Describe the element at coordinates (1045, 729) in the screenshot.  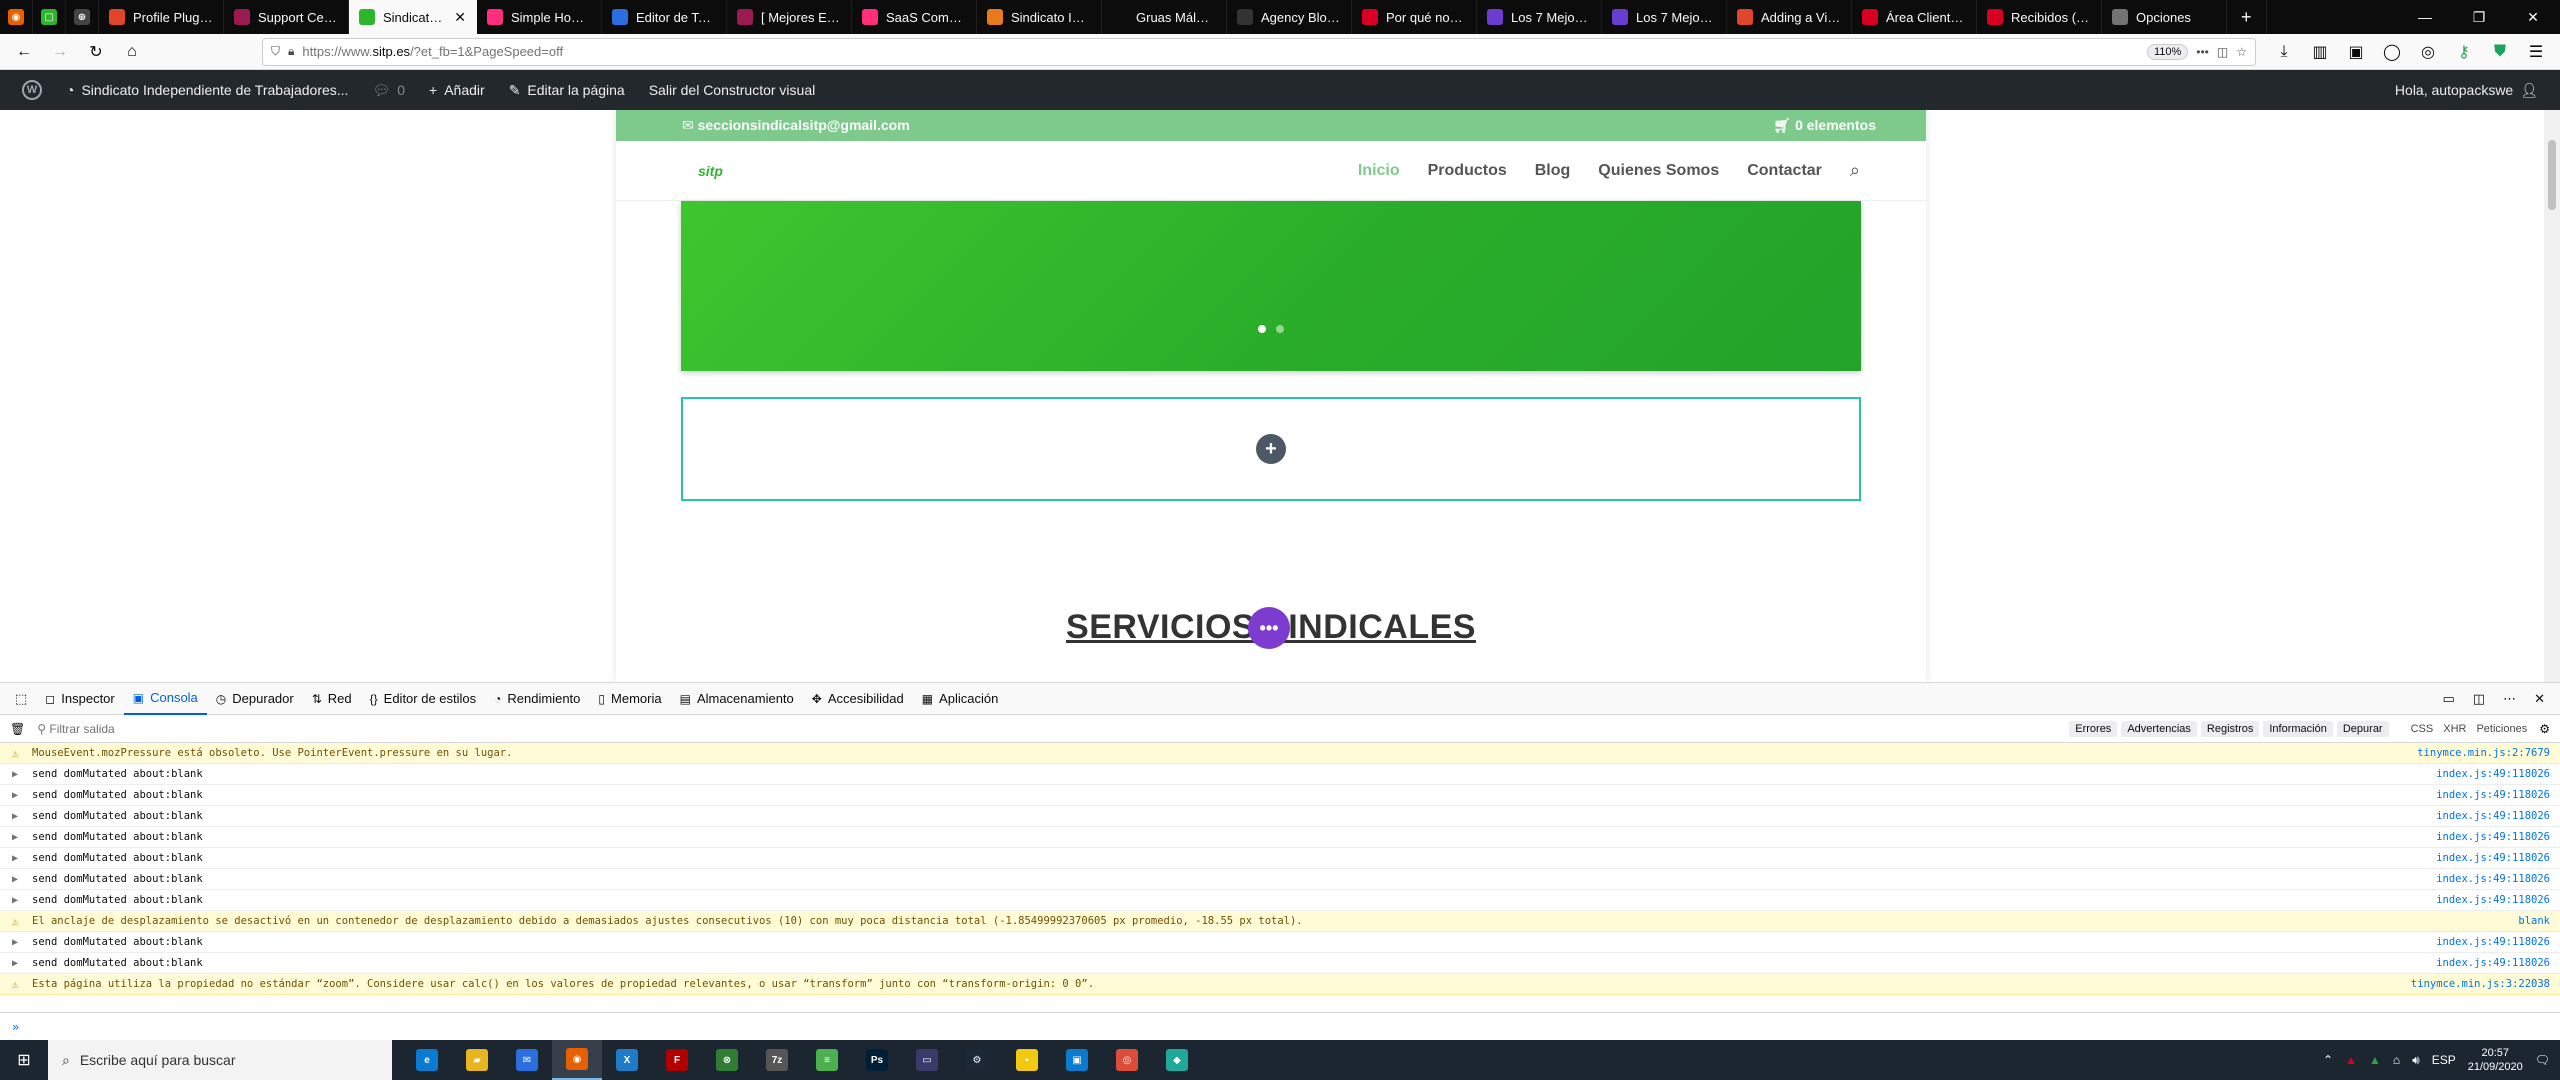
I see `filter-input: ⚲ Filtrar salida` at that location.